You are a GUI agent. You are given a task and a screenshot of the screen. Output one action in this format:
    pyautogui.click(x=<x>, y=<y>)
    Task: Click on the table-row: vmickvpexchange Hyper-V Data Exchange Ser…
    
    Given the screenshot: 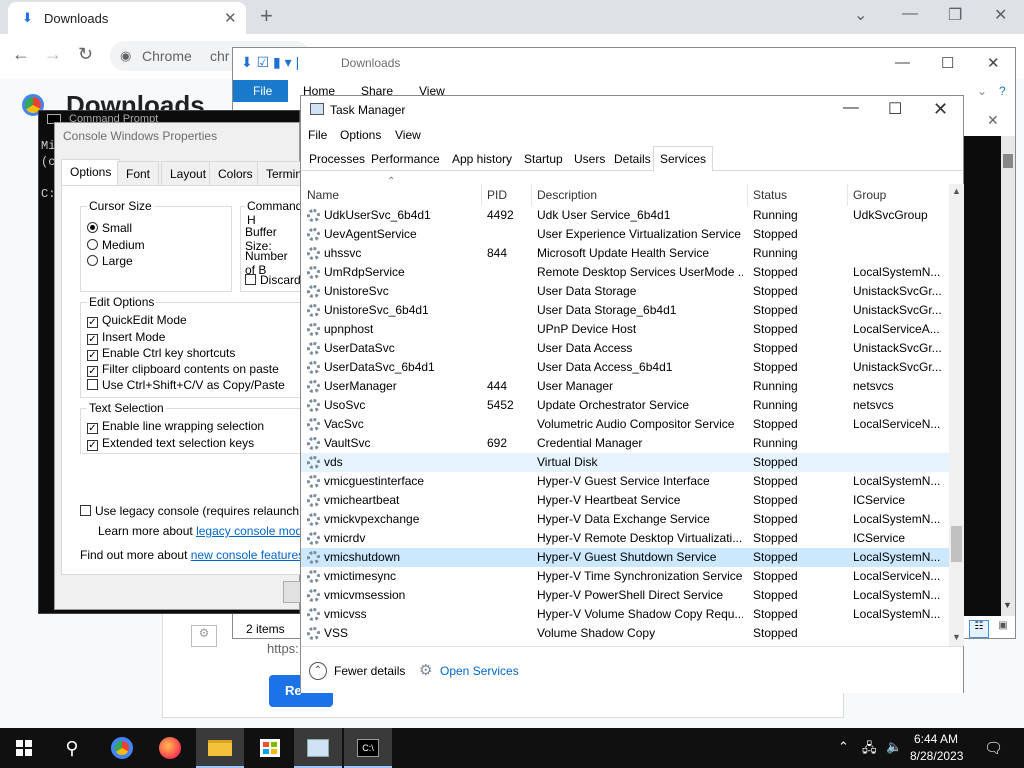 What is the action you would take?
    pyautogui.click(x=625, y=519)
    